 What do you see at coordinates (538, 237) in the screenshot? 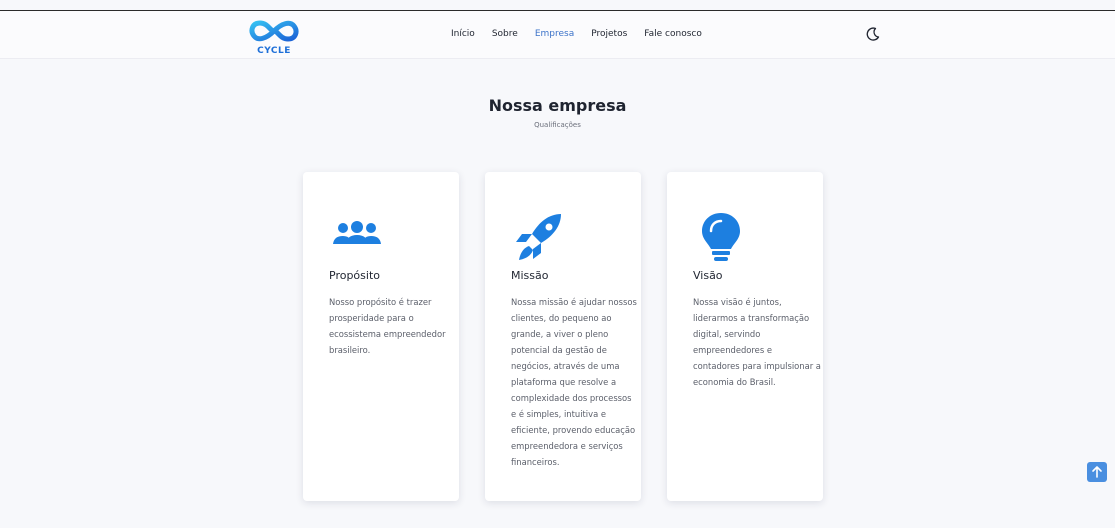
I see `rocket-icon` at bounding box center [538, 237].